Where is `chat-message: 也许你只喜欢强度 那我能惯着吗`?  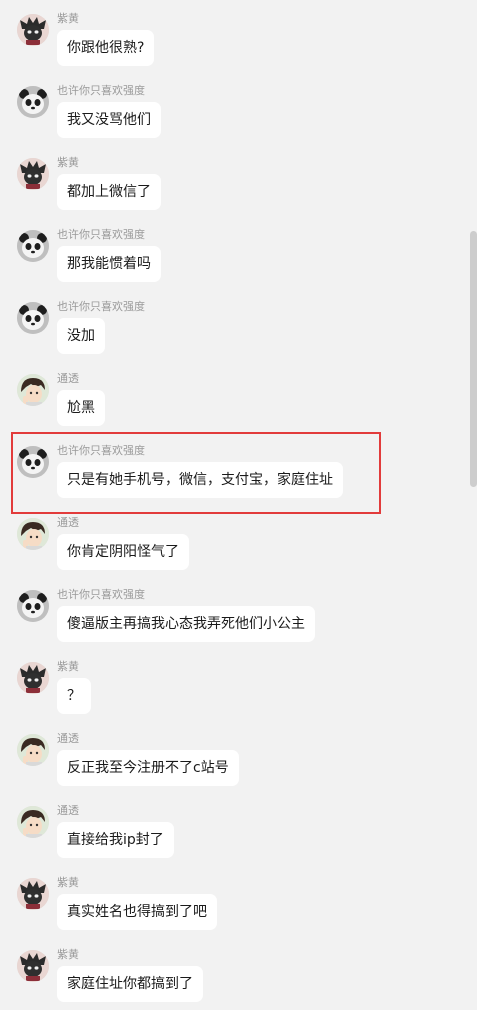
chat-message: 也许你只喜欢强度 那我能惯着吗 is located at coordinates (230, 259).